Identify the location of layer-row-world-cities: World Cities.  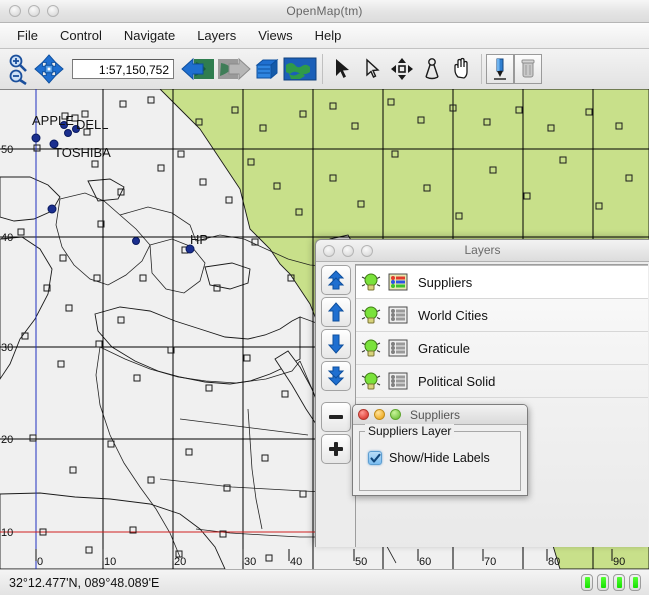
(502, 315).